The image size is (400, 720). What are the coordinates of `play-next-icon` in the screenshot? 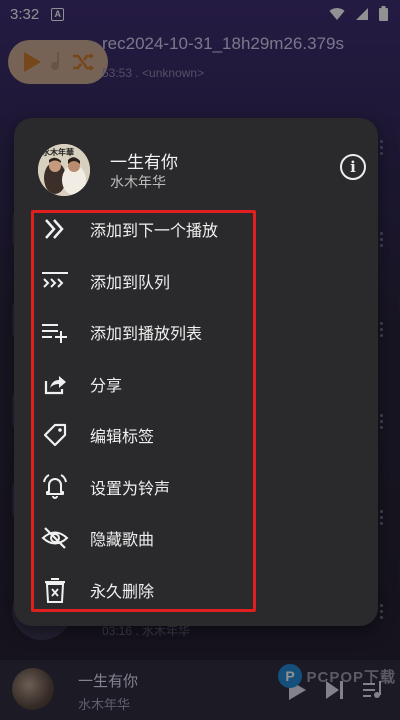 It's located at (55, 229).